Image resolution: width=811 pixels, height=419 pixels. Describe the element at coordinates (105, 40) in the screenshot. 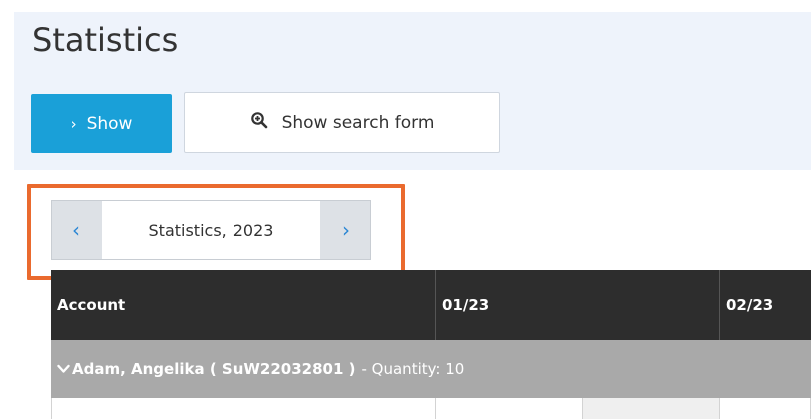

I see `page-title: Statistics` at that location.